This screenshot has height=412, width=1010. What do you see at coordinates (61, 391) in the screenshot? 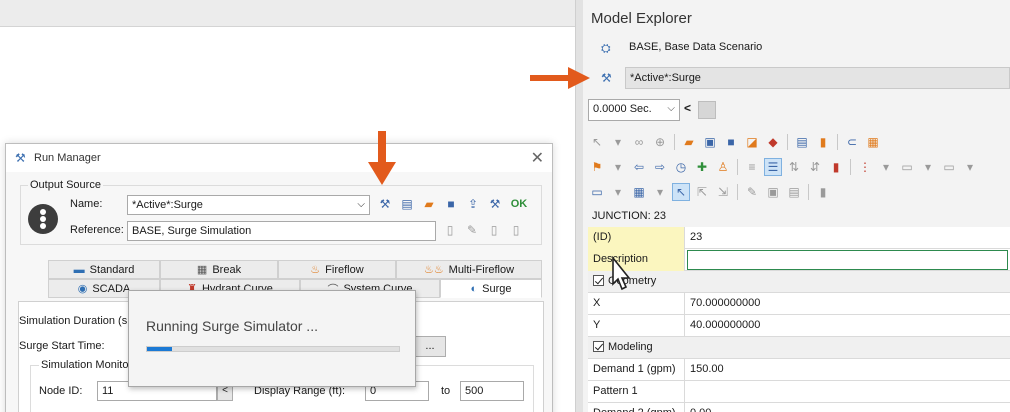
I see `node-id-label: Node ID:` at bounding box center [61, 391].